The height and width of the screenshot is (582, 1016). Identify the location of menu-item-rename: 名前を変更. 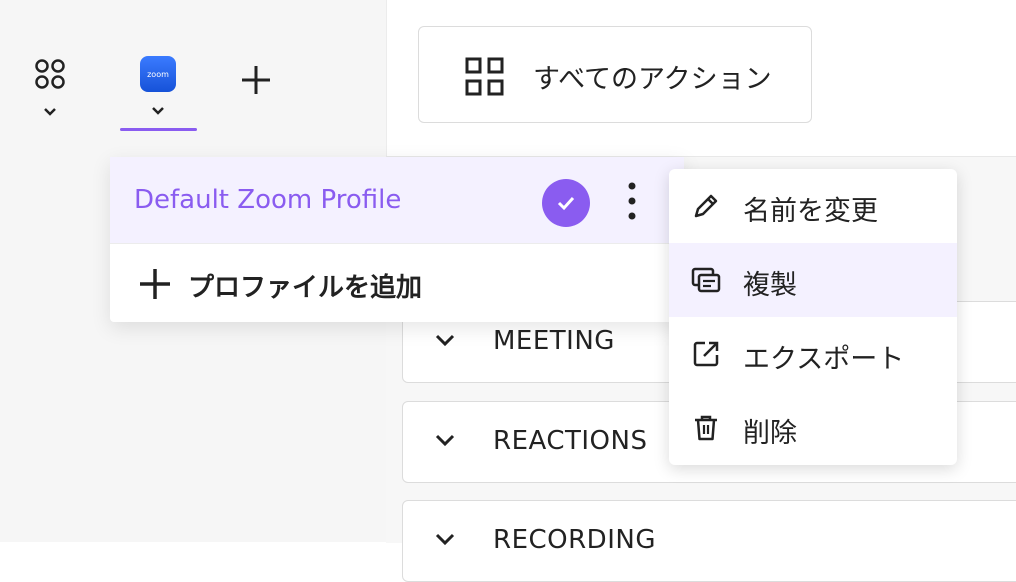
(813, 206).